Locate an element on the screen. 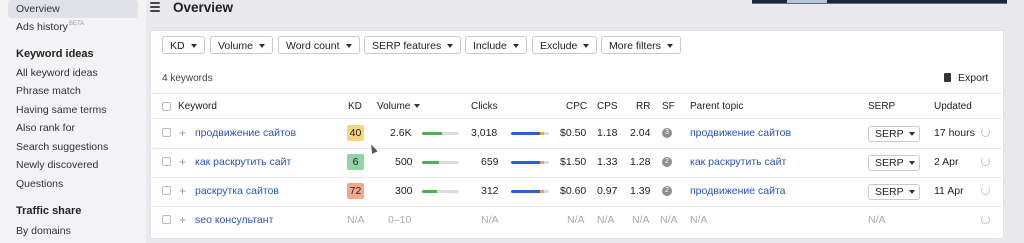 The height and width of the screenshot is (243, 1024). filter-word-count-label: Word count is located at coordinates (313, 46).